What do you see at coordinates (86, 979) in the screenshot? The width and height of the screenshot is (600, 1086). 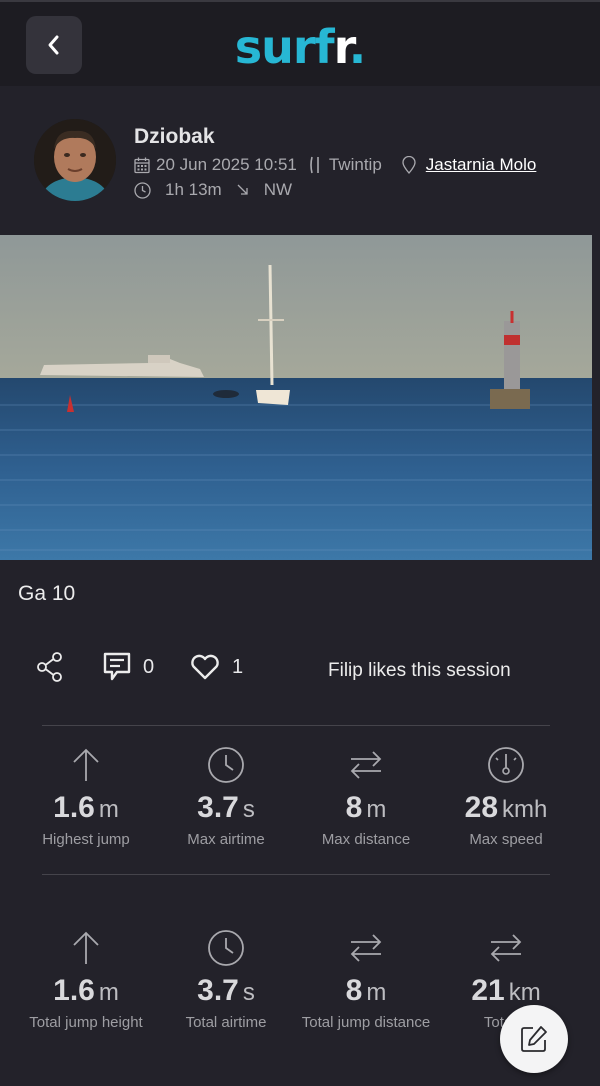 I see `stat-total-jump-height: 1.6 m Total jump height` at bounding box center [86, 979].